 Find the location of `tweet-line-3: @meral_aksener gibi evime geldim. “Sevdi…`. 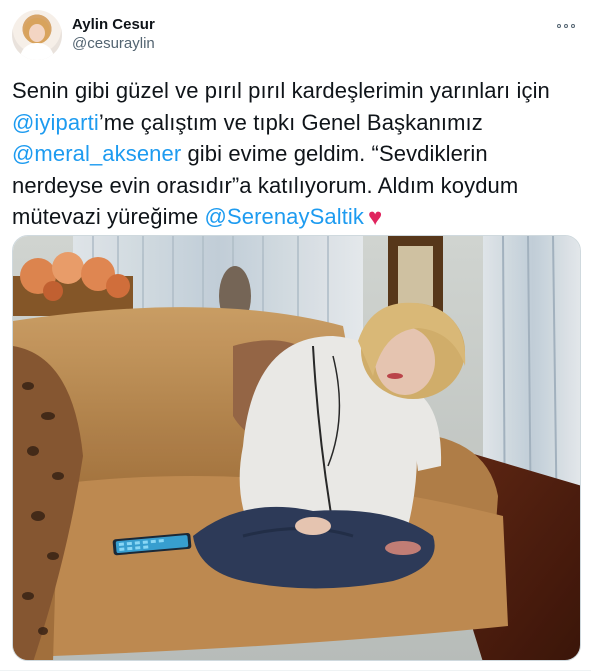

tweet-line-3: @meral_aksener gibi evime geldim. “Sevdi… is located at coordinates (297, 154).